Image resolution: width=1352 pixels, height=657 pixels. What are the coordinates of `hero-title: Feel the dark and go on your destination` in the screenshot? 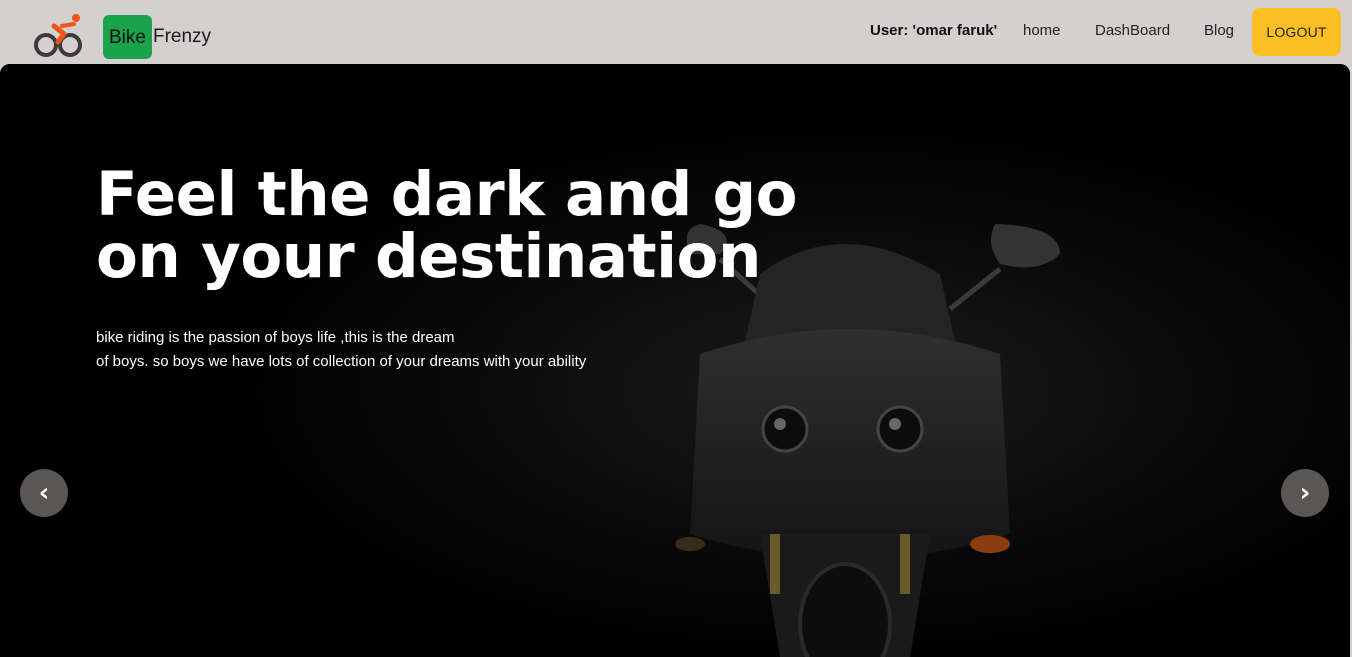 It's located at (447, 225).